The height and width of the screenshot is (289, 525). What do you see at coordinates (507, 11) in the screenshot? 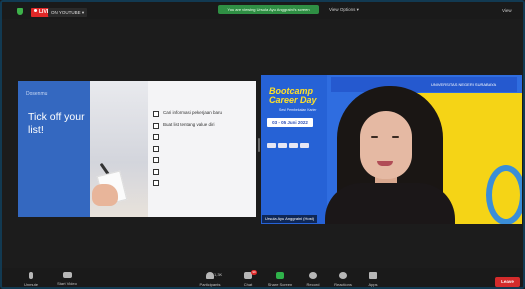
I see `view-button: View` at bounding box center [507, 11].